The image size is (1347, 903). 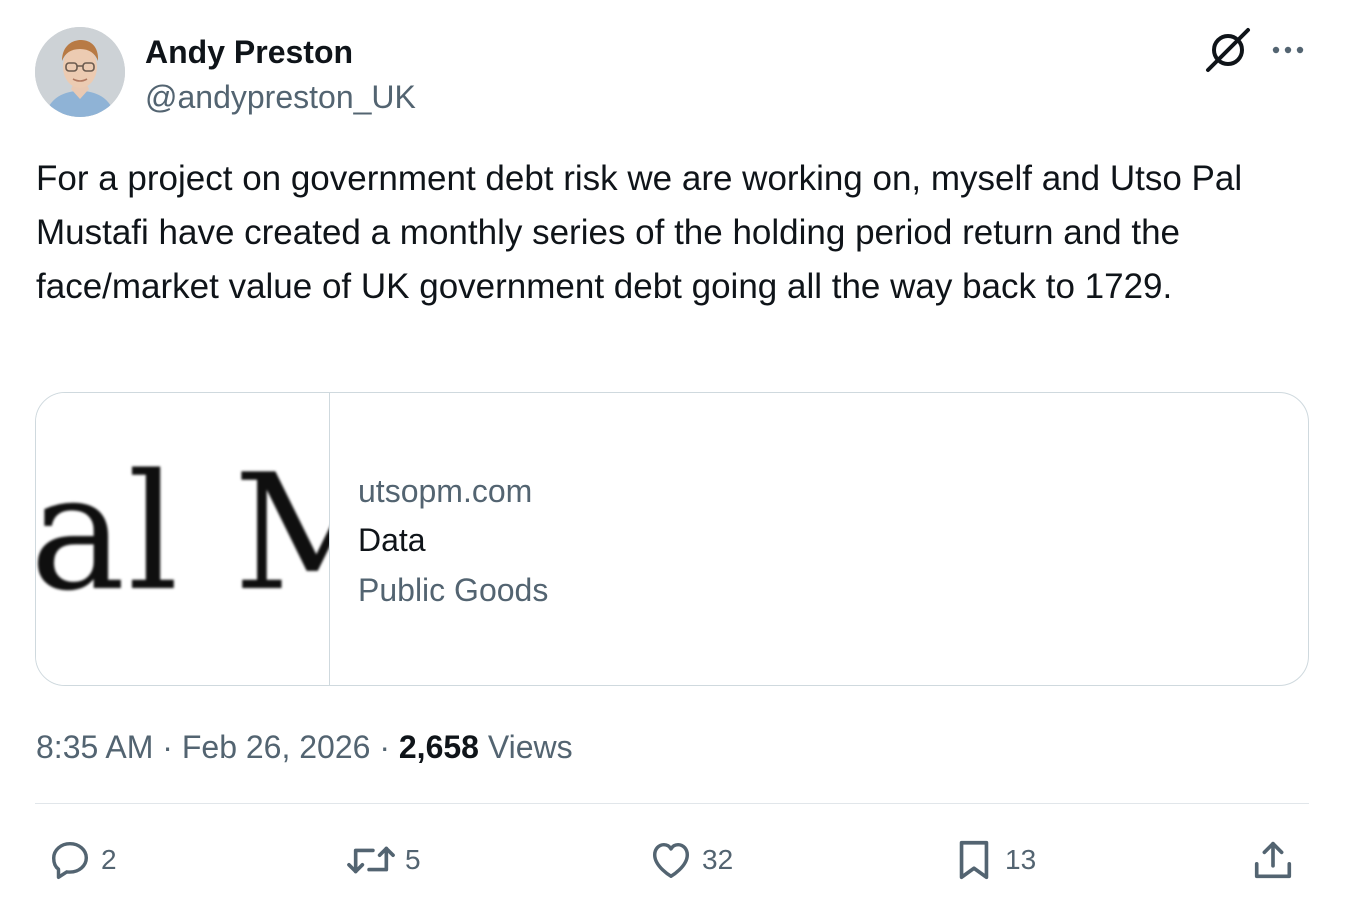 I want to click on reply-button: 2, so click(x=82, y=860).